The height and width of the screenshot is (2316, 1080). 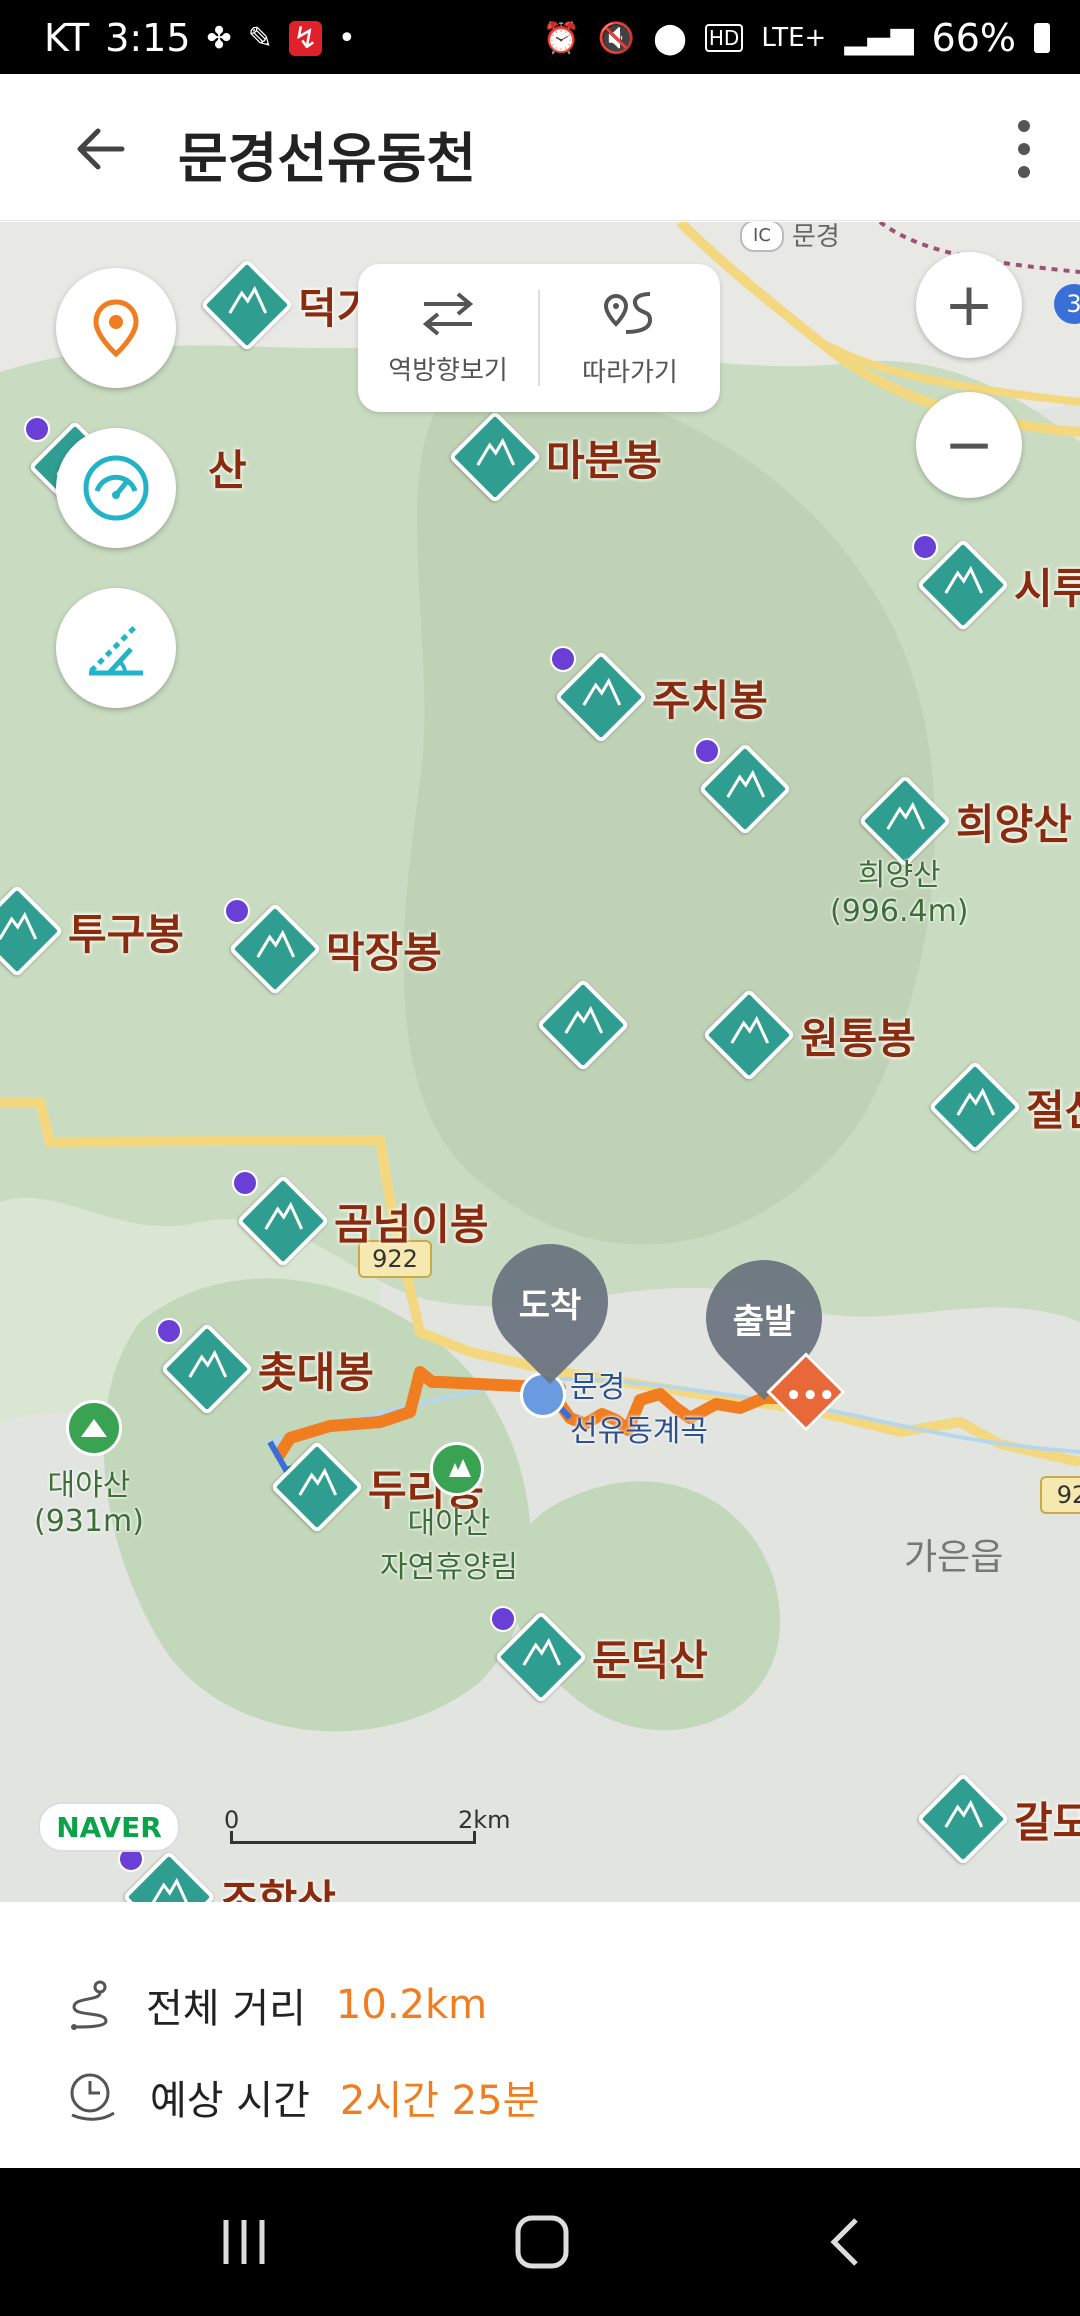 I want to click on elevation-button, so click(x=116, y=648).